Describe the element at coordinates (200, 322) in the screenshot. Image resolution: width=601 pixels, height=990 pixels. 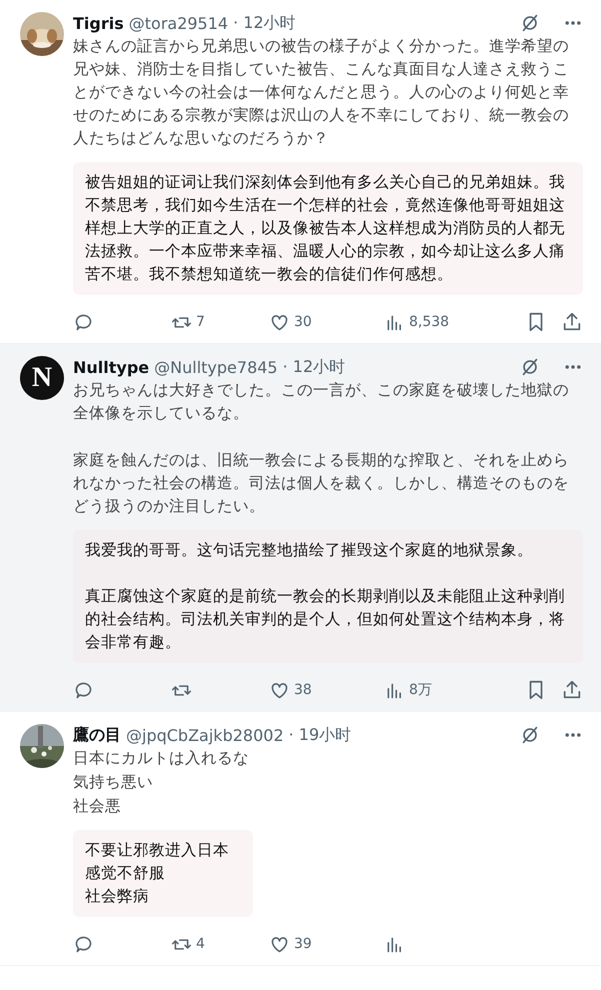
I see `repost-count: 7` at that location.